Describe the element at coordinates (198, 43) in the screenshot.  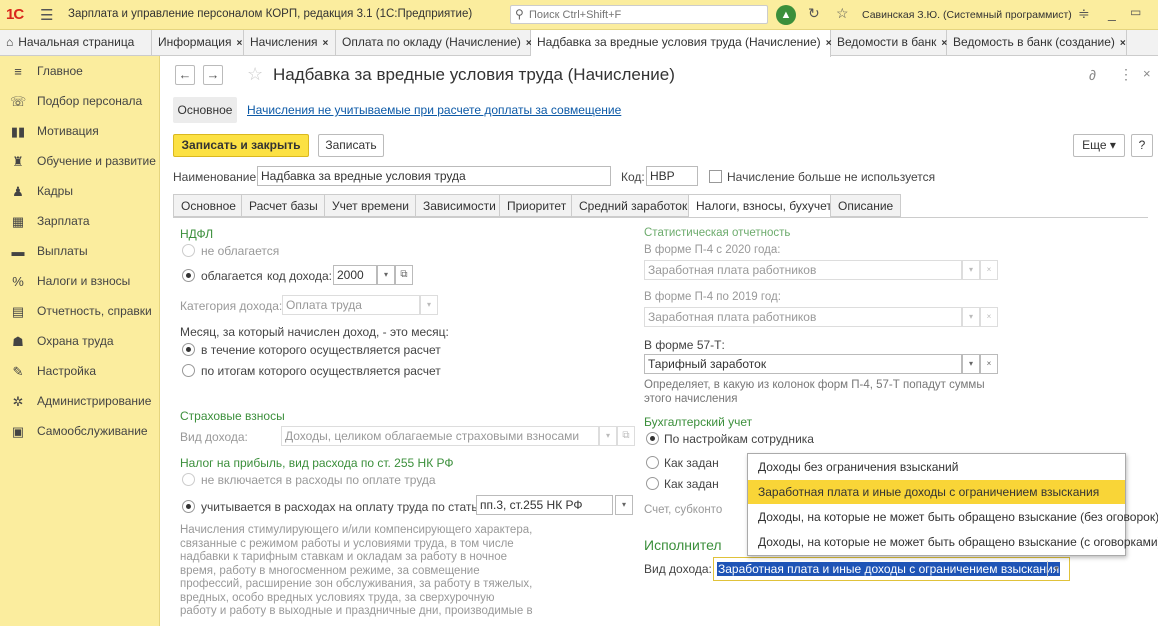
I see `tab-info: Информация ×` at that location.